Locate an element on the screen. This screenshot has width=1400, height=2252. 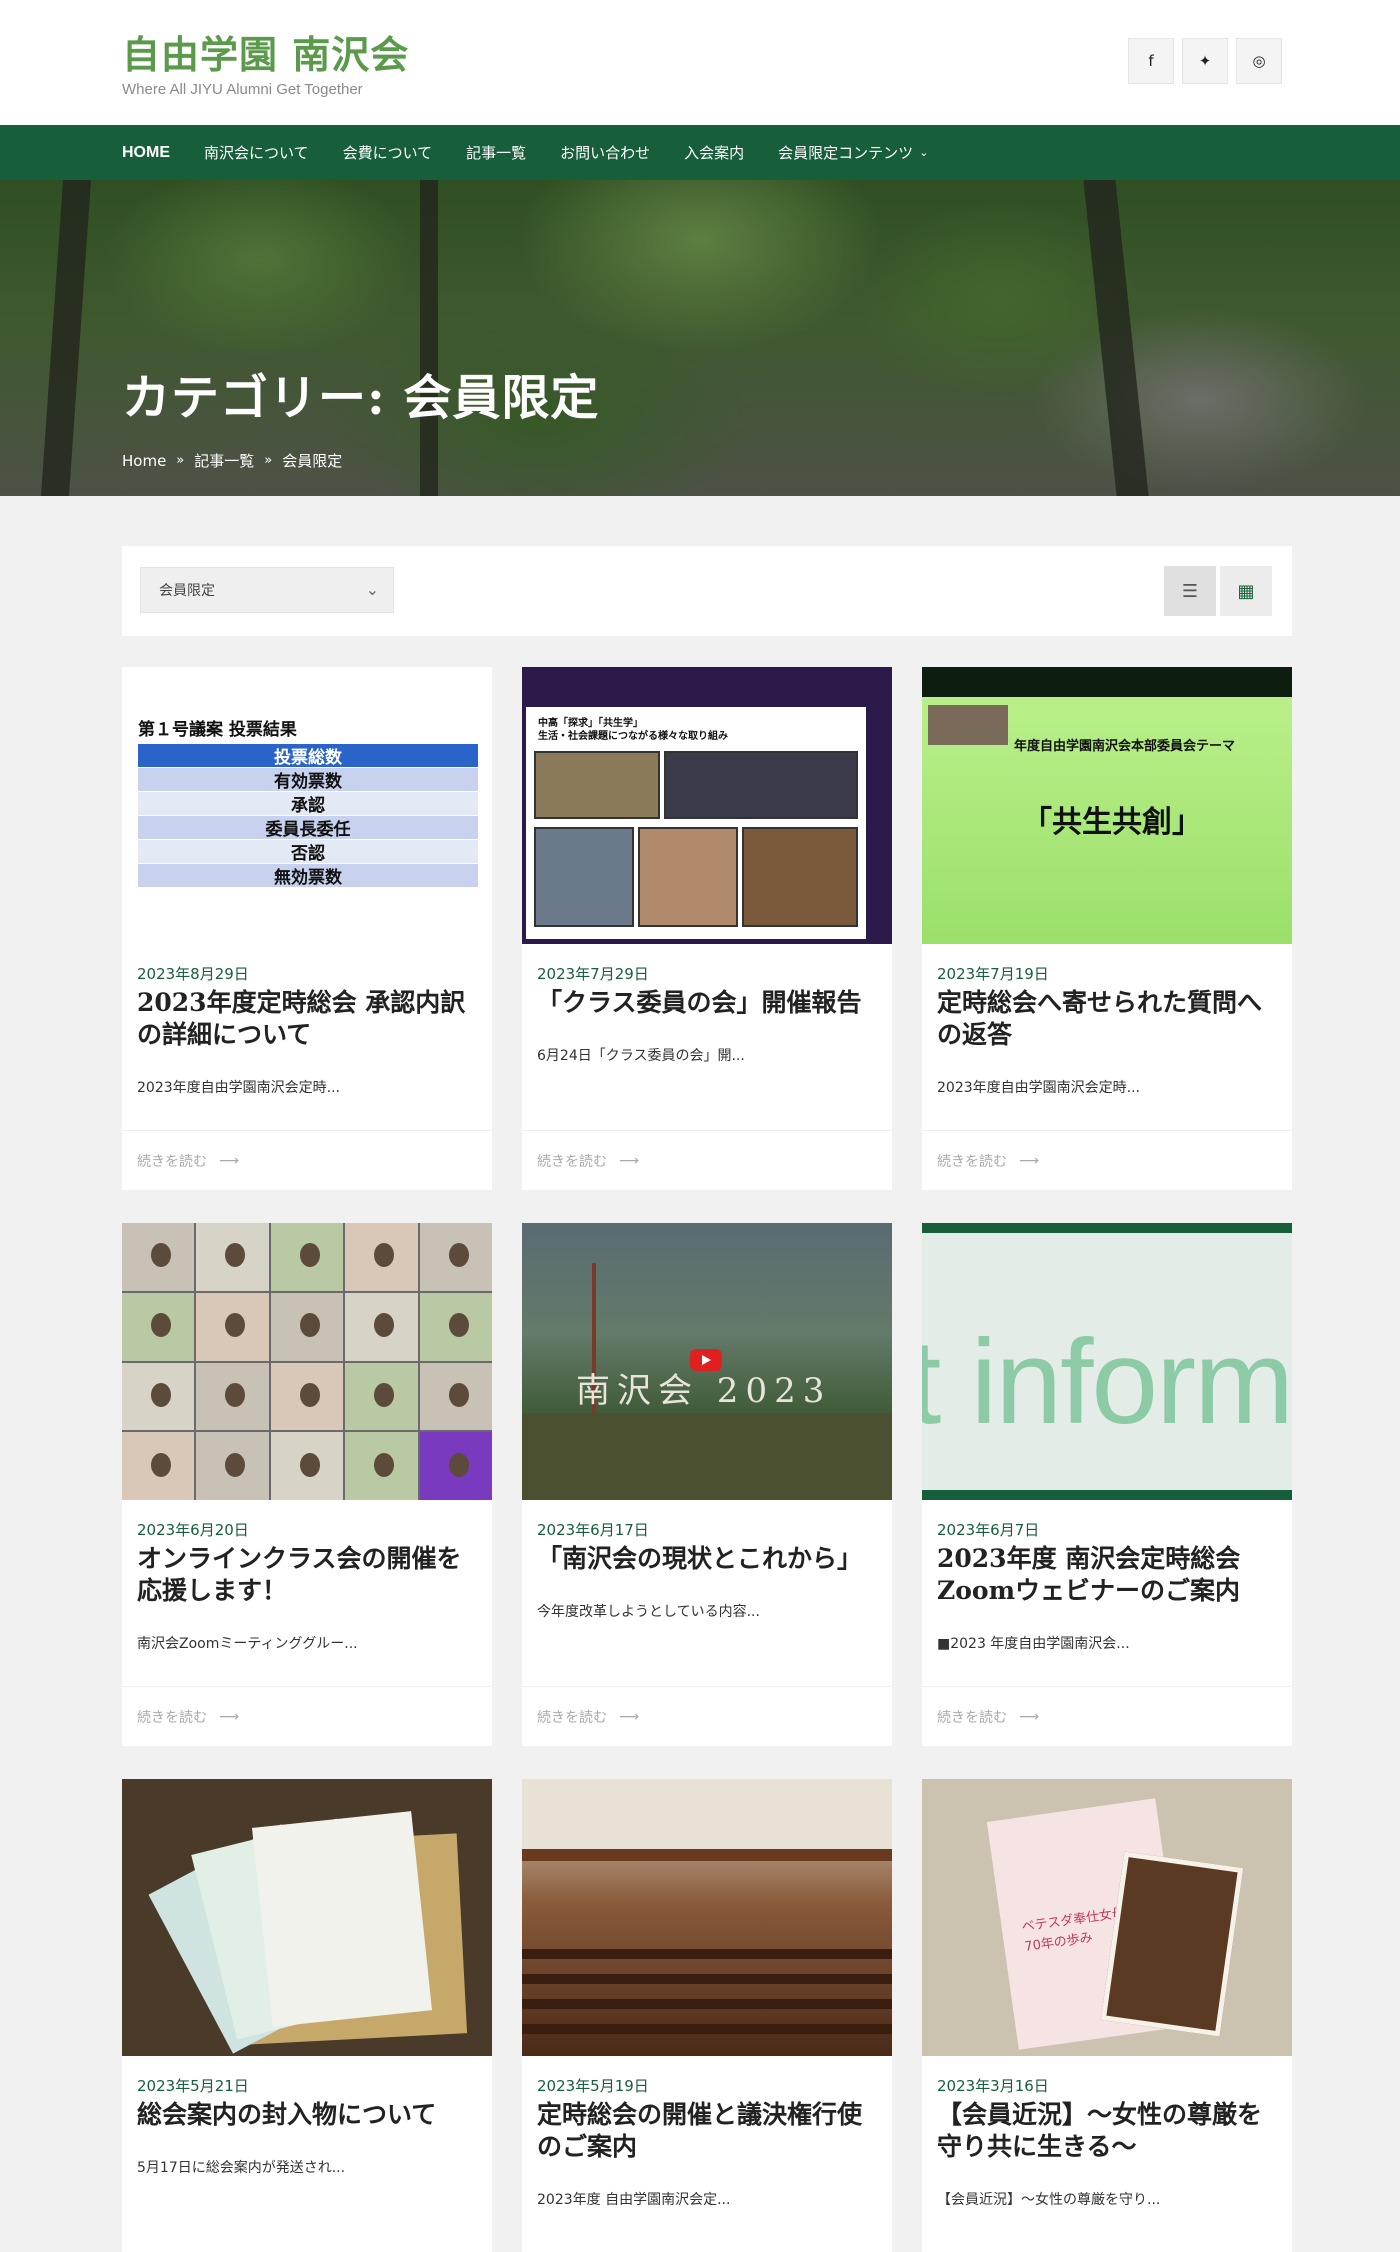
hero-overlay is located at coordinates (700, 338).